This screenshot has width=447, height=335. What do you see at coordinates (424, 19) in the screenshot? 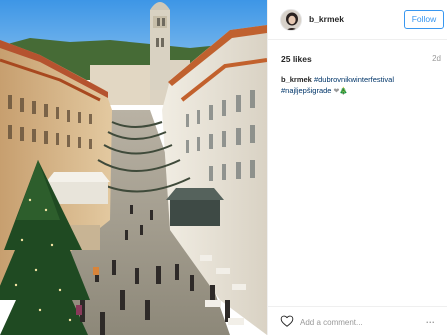
I see `follow-button: Follow` at bounding box center [424, 19].